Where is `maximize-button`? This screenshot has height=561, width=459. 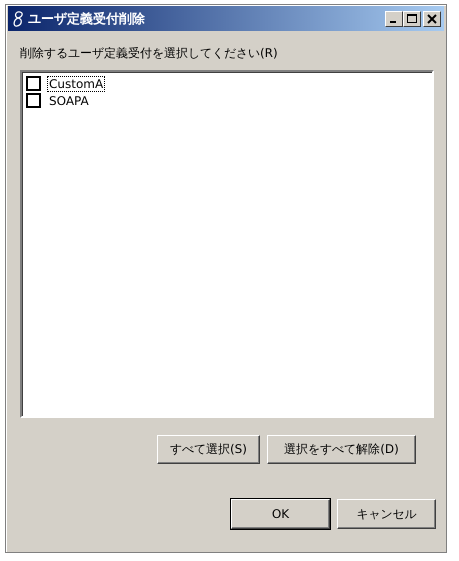
maximize-button is located at coordinates (412, 18).